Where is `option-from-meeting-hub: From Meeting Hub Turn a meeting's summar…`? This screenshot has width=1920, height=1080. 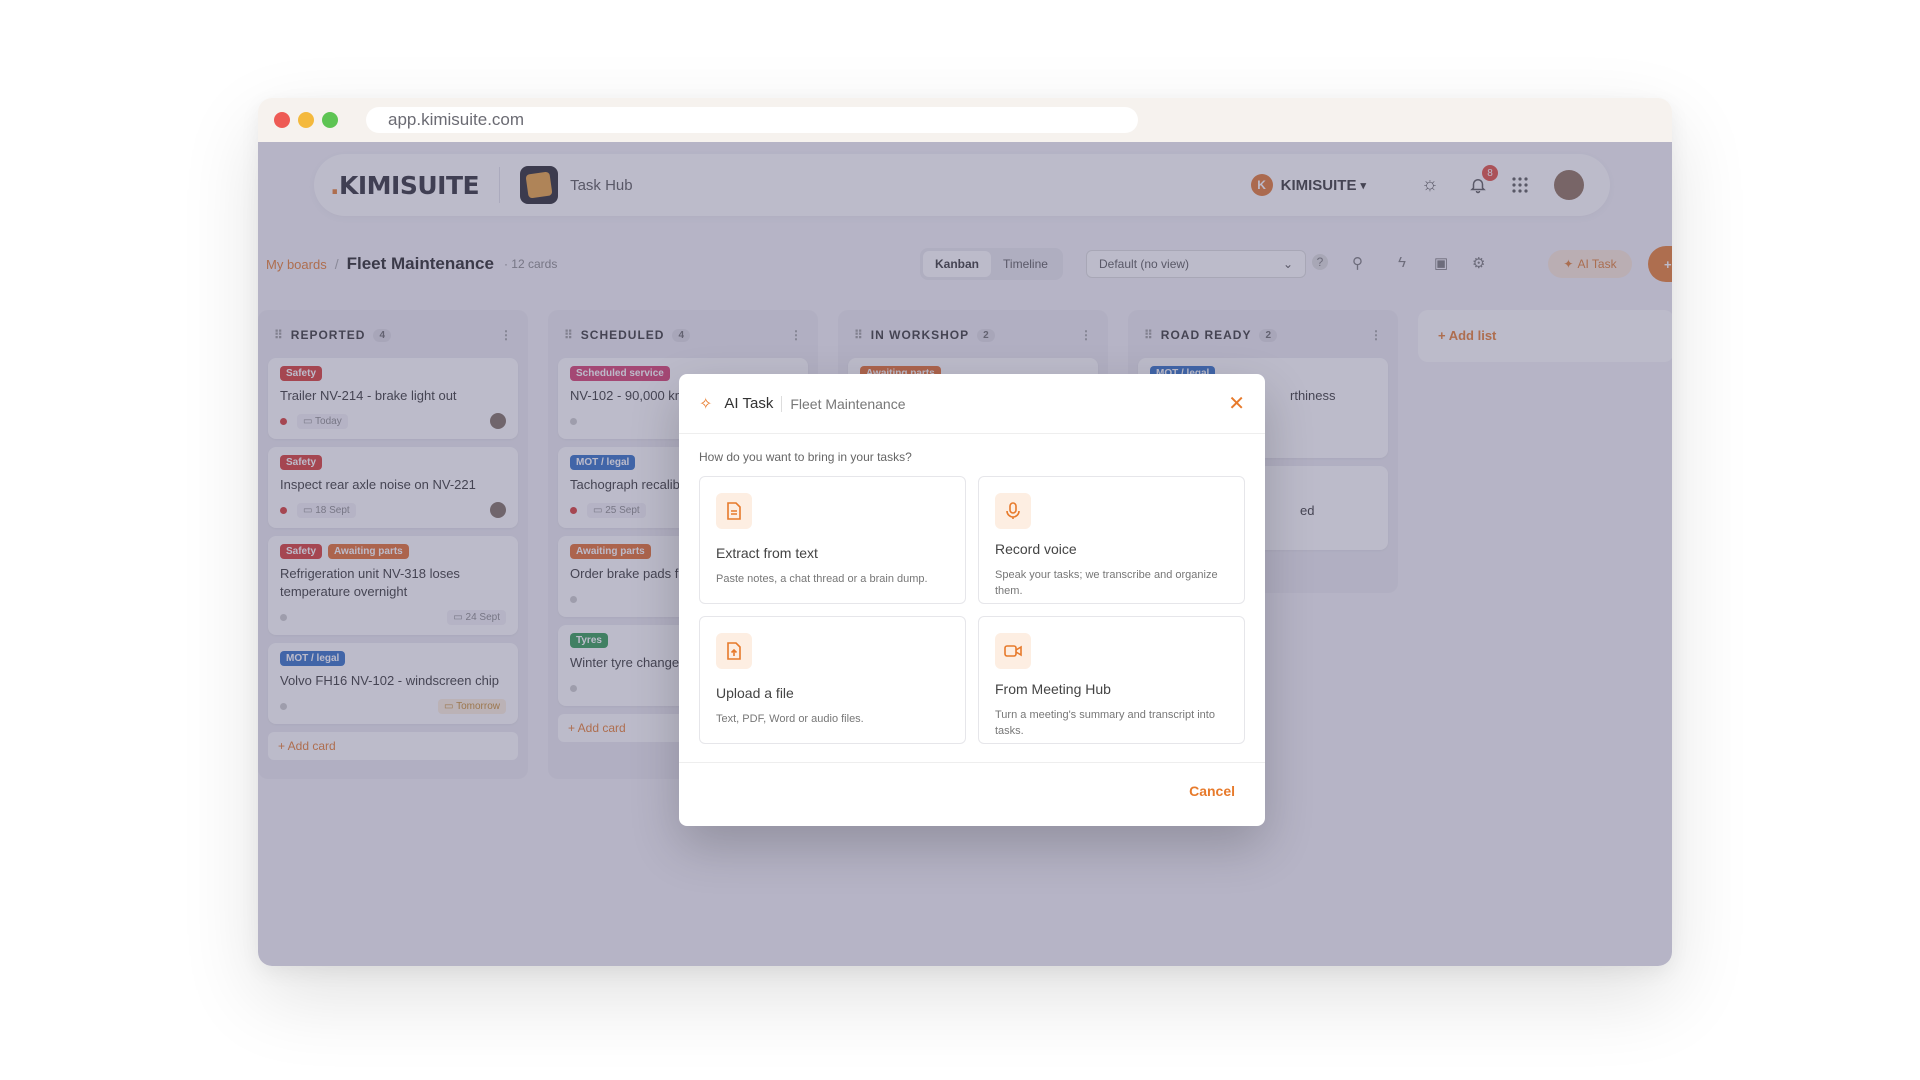 option-from-meeting-hub: From Meeting Hub Turn a meeting's summar… is located at coordinates (1111, 680).